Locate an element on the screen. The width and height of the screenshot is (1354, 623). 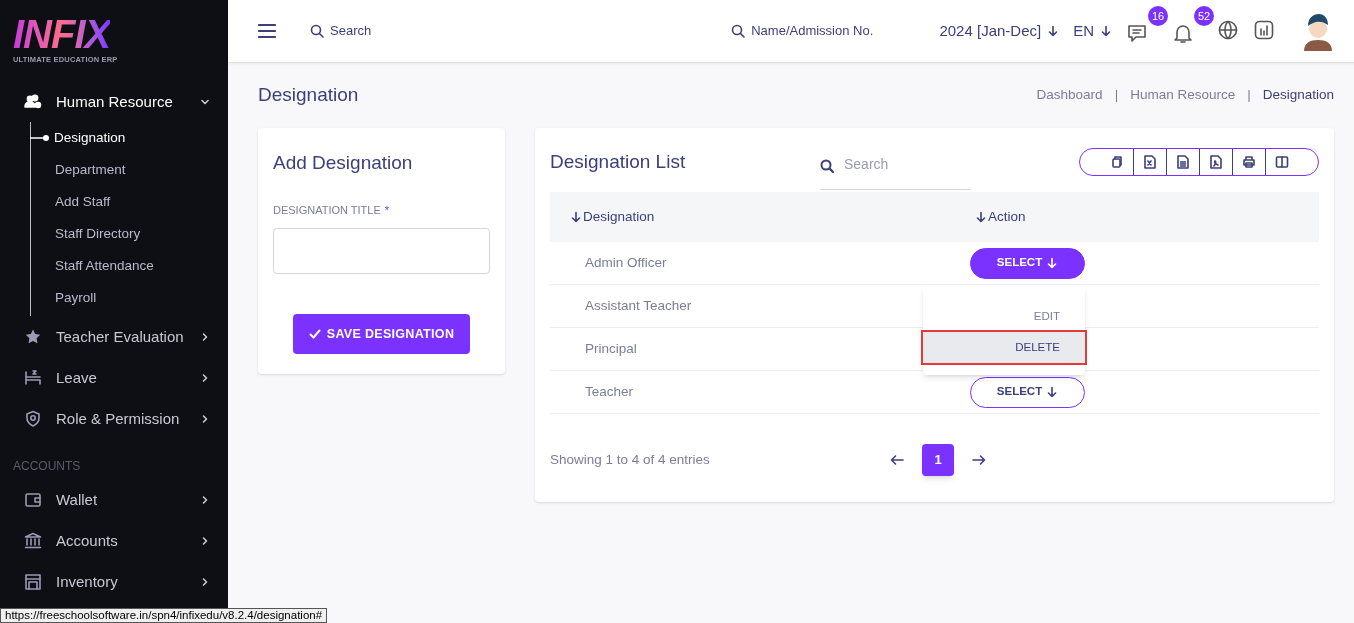
wallet-icon is located at coordinates (33, 499).